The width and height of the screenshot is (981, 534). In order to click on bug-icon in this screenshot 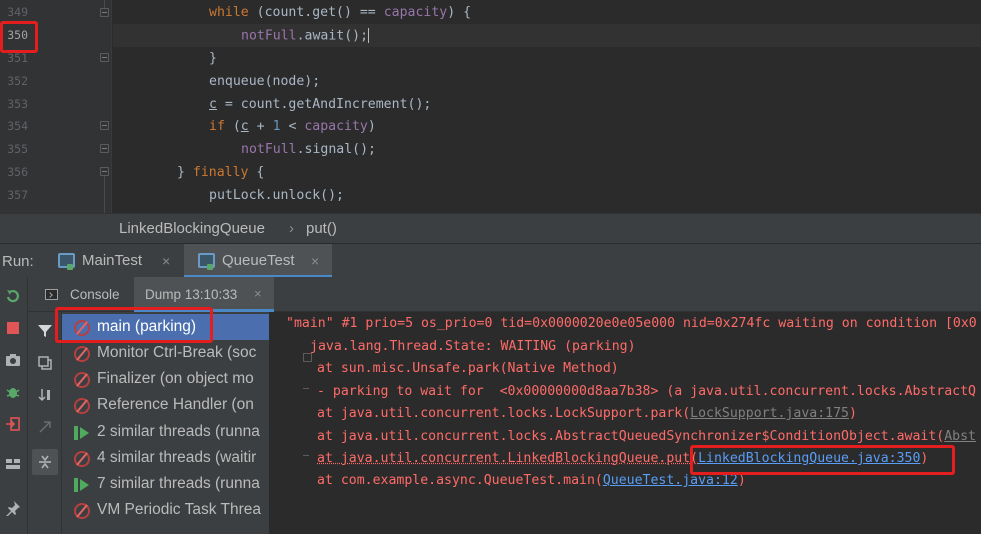, I will do `click(13, 392)`.